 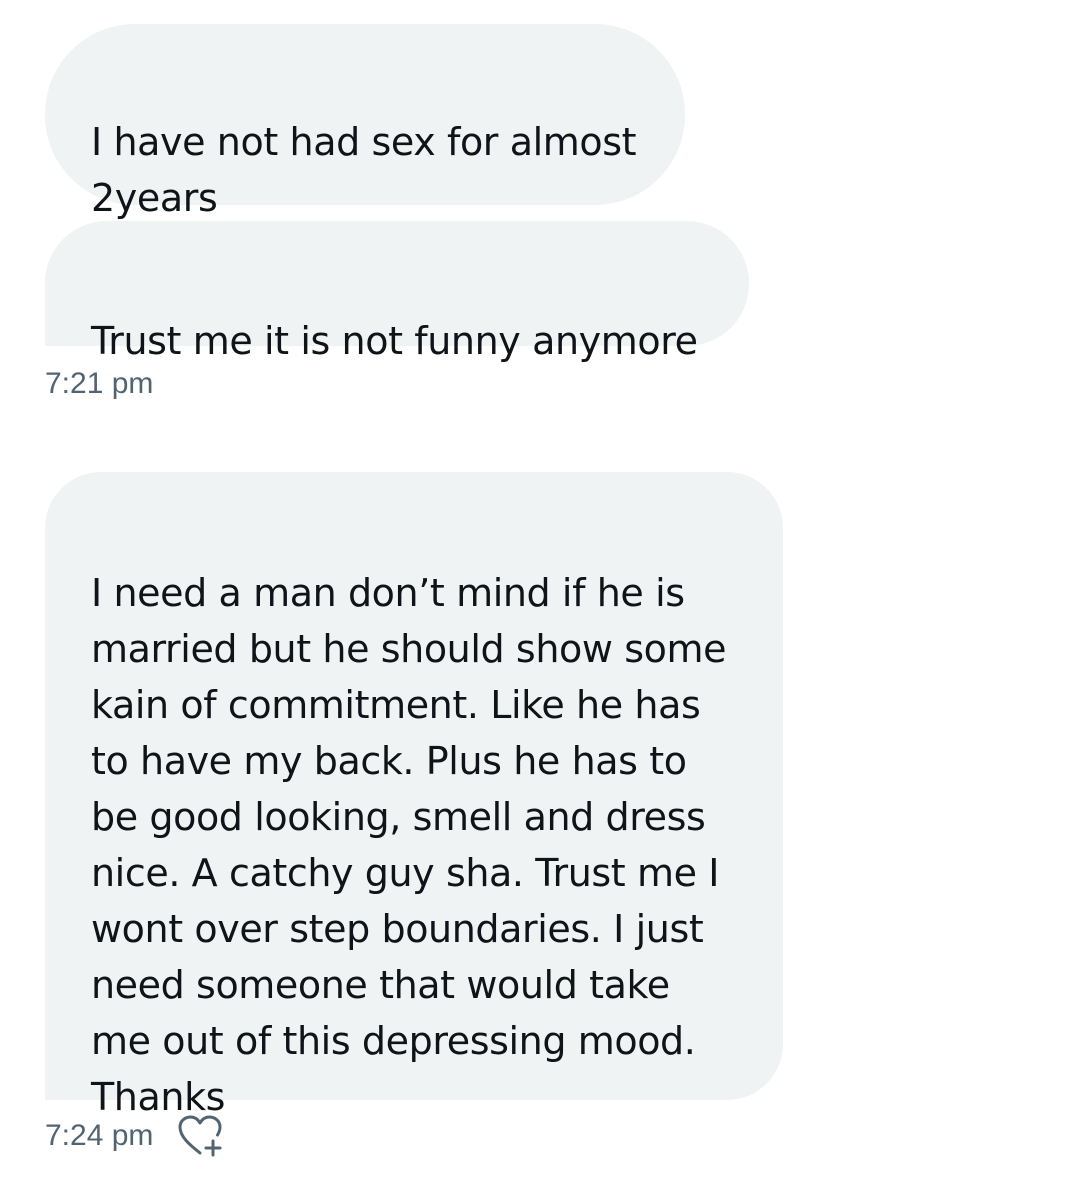 I want to click on message-bubble: I have not had sex for almost 2years, so click(x=365, y=122).